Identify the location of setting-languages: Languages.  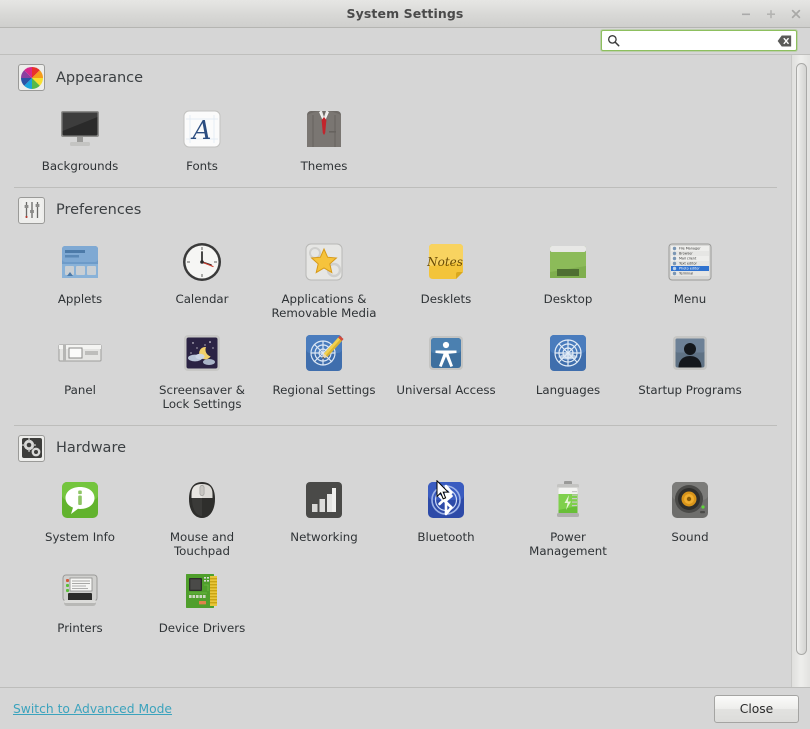
(568, 370).